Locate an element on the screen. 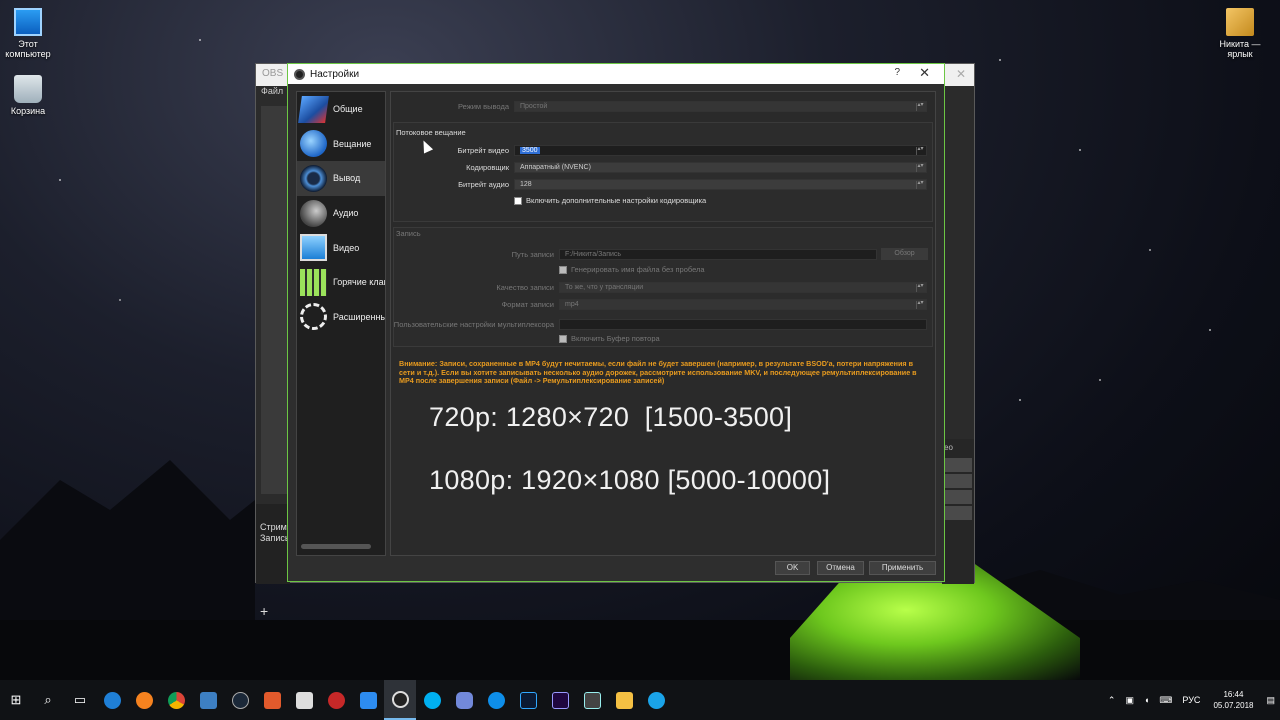 The width and height of the screenshot is (1280, 720). taskbar: ⊞ ⌕ ▭ ⌃ ▣ ◖ ⌨ РУС 16:44 05.07.2018 ▤ is located at coordinates (640, 700).